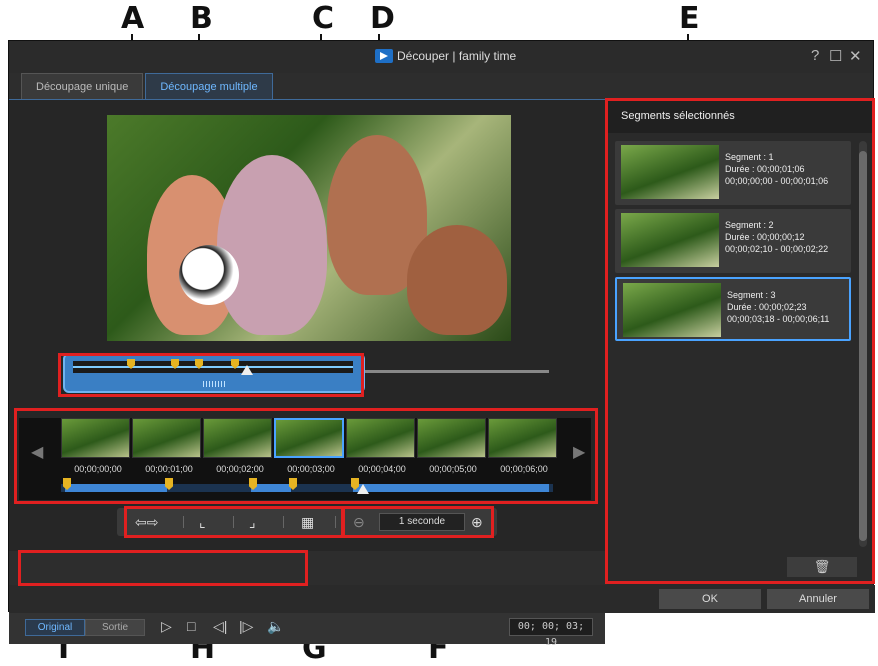 This screenshot has height=666, width=878. I want to click on dialog-footer: OK Annuler, so click(442, 599).